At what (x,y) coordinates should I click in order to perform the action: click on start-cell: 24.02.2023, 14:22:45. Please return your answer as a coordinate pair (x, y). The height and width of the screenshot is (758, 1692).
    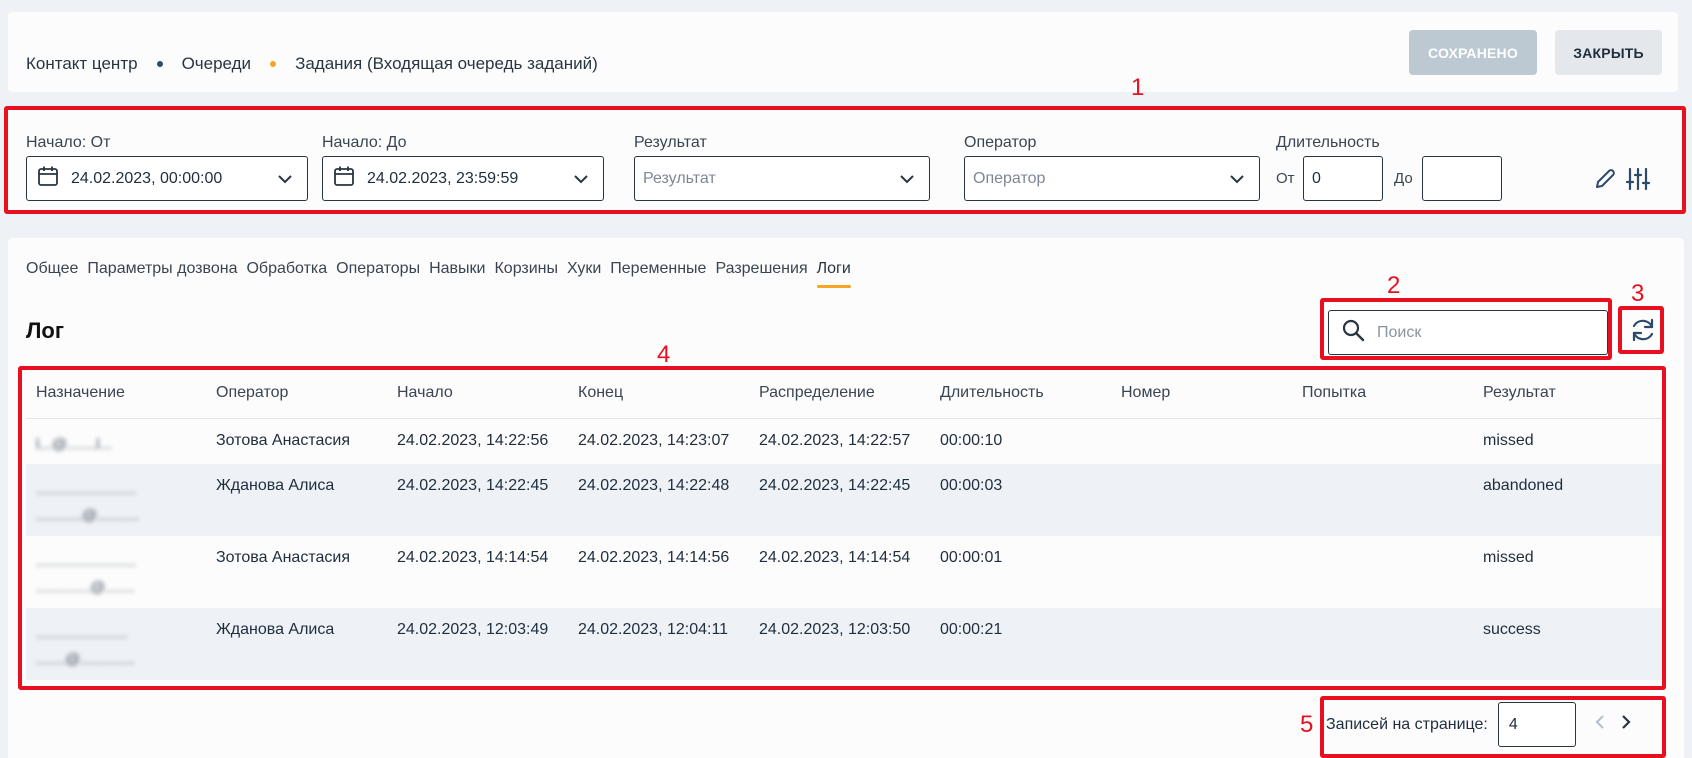
    Looking at the image, I should click on (477, 500).